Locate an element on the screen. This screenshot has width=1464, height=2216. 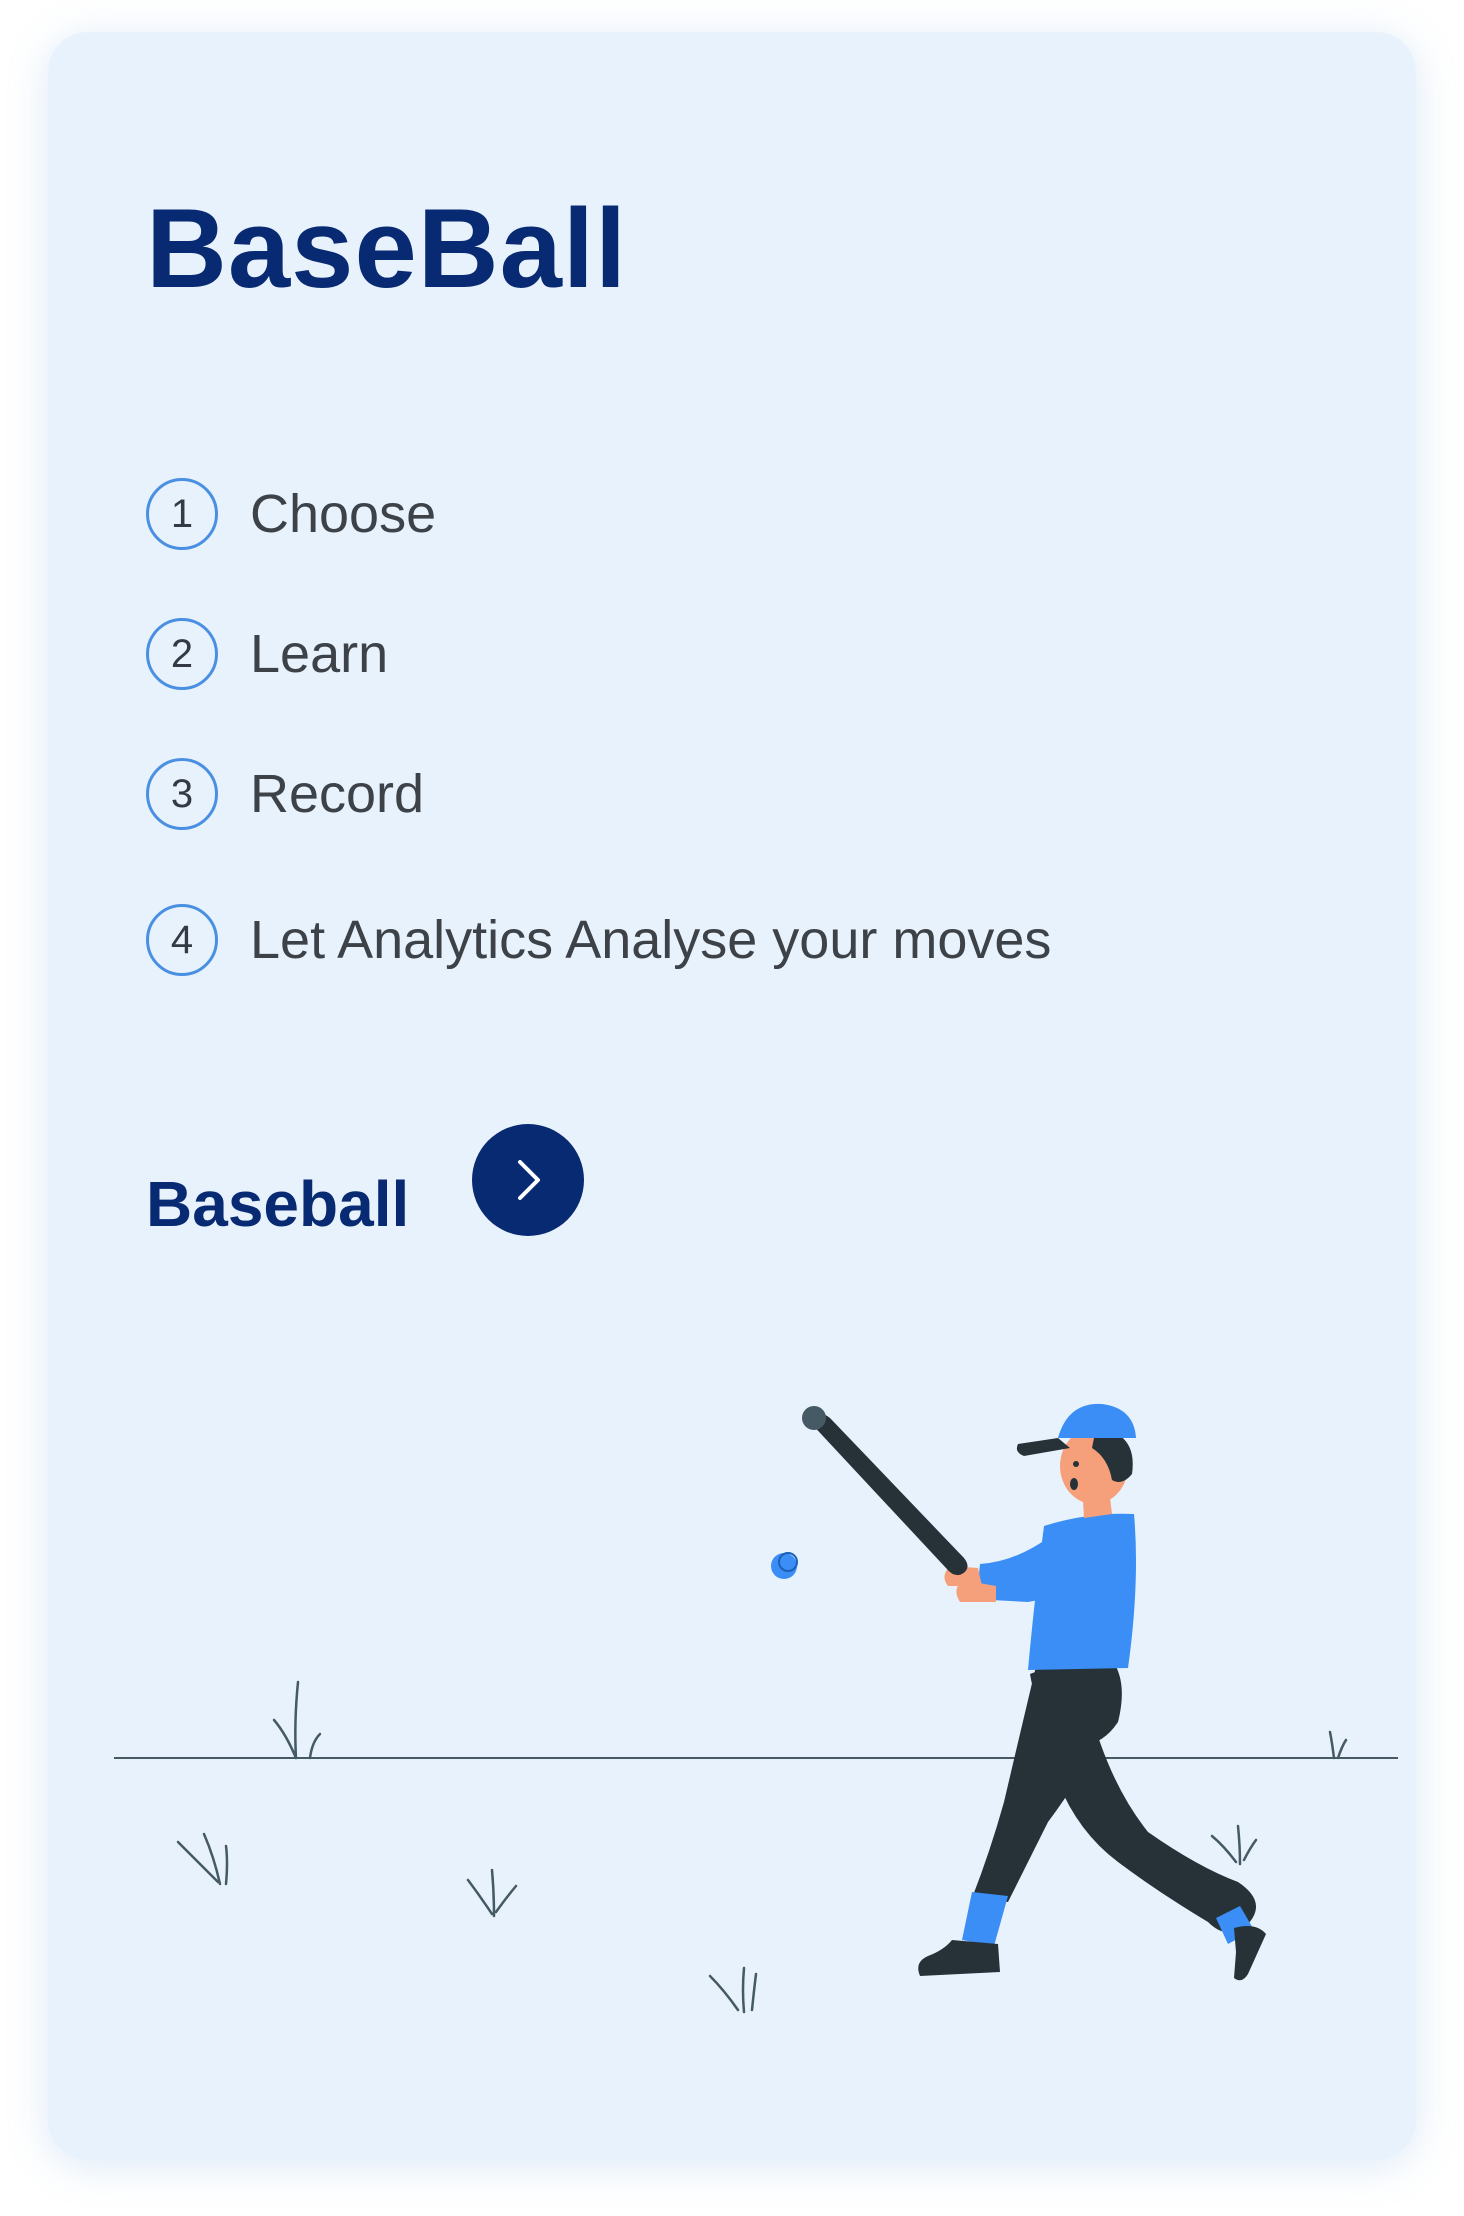
step-item: 3 Record is located at coordinates (285, 794).